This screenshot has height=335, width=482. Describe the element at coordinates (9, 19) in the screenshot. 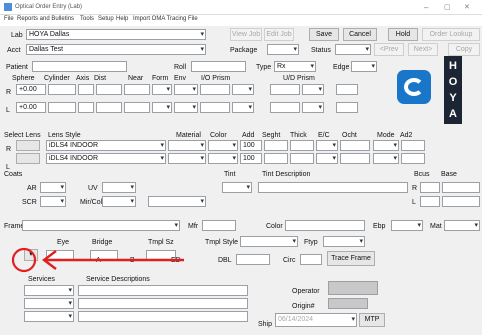

I see `menu-file: File` at that location.